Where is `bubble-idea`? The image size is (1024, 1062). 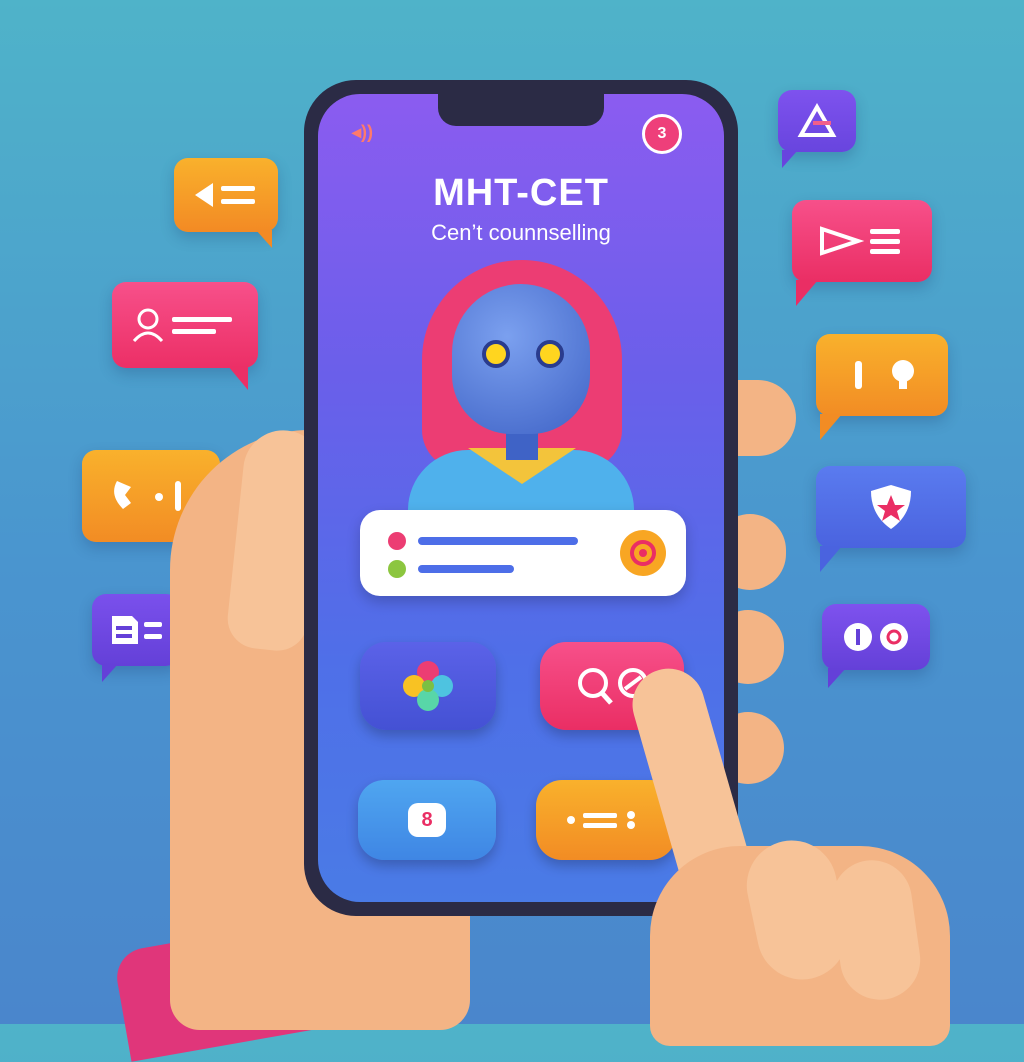 bubble-idea is located at coordinates (882, 387).